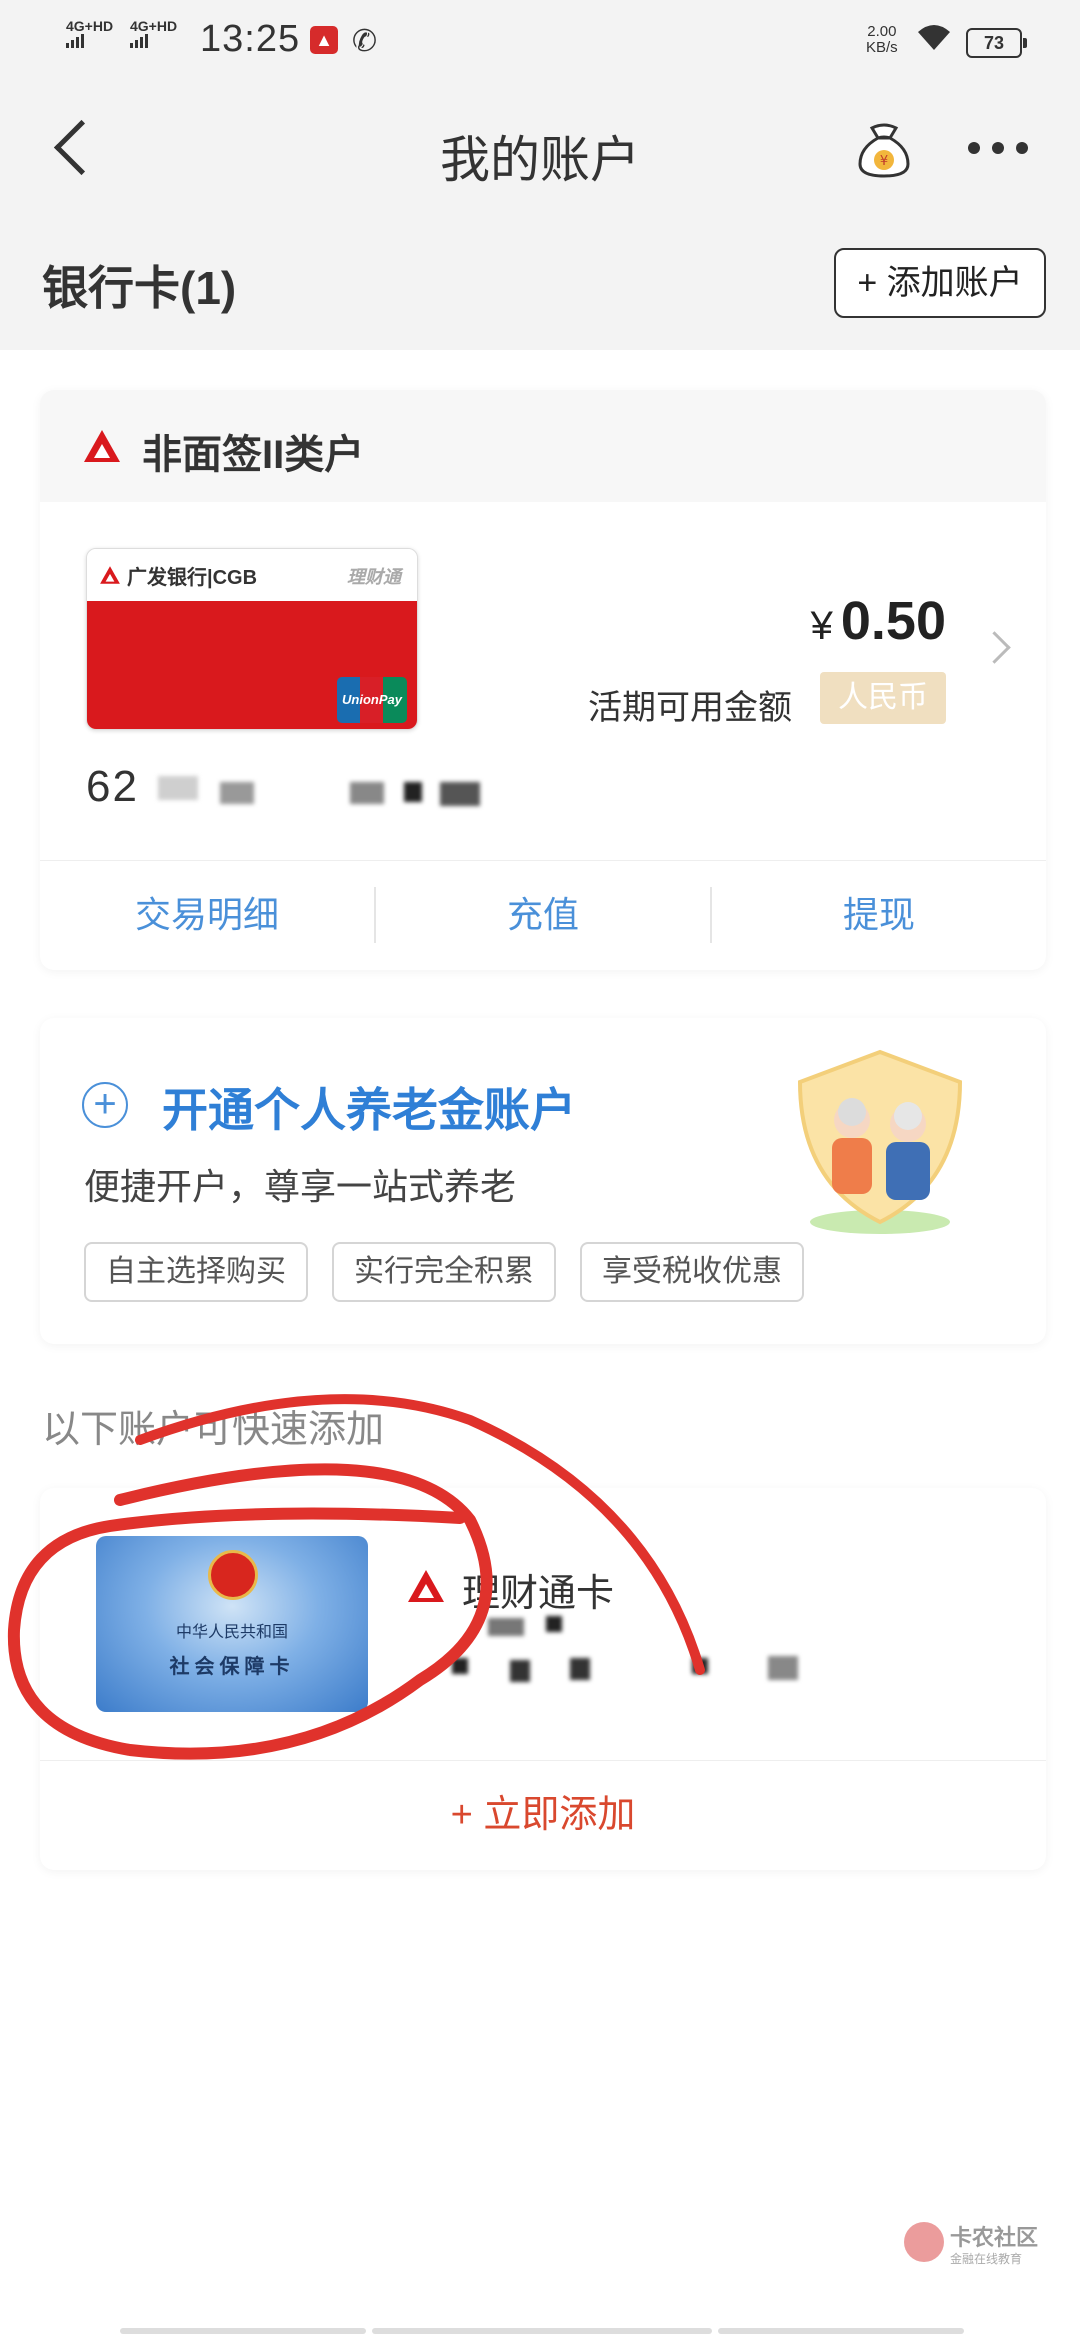 The height and width of the screenshot is (2340, 1080). Describe the element at coordinates (986, 2259) in the screenshot. I see `watermark-slogan: 金融在线教育` at that location.